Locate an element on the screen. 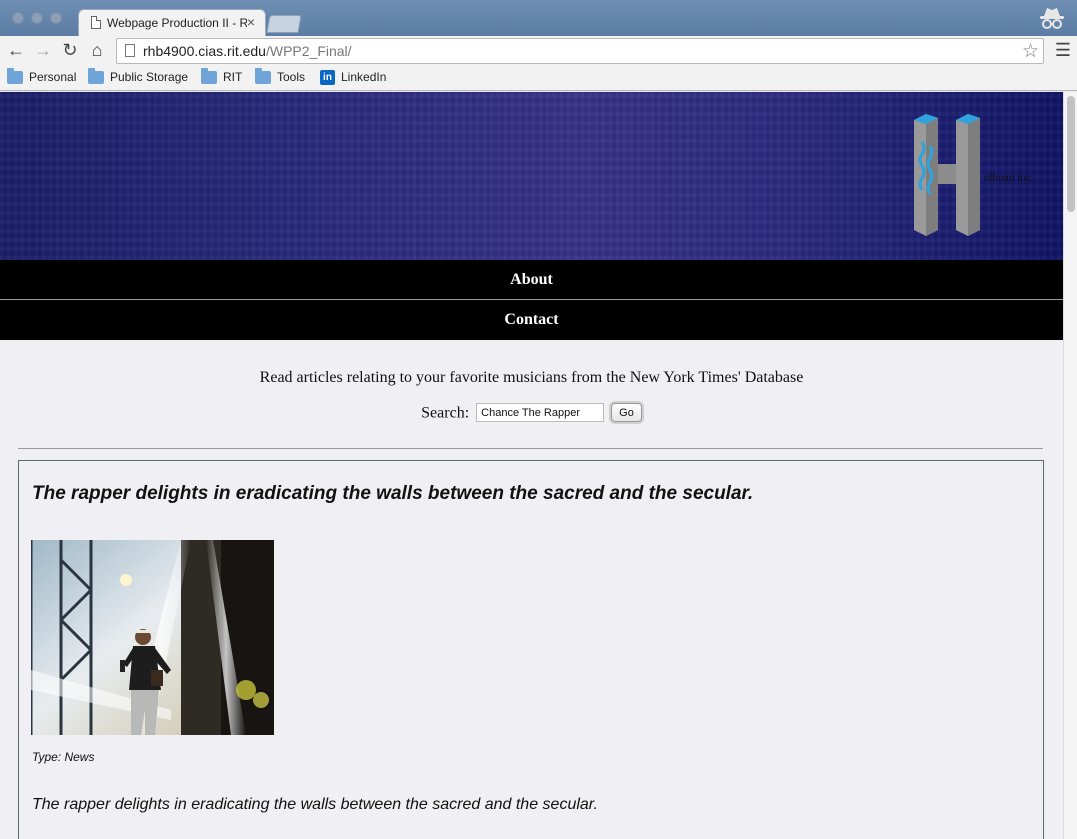 The height and width of the screenshot is (839, 1077). bookmark-label: Tools is located at coordinates (291, 77).